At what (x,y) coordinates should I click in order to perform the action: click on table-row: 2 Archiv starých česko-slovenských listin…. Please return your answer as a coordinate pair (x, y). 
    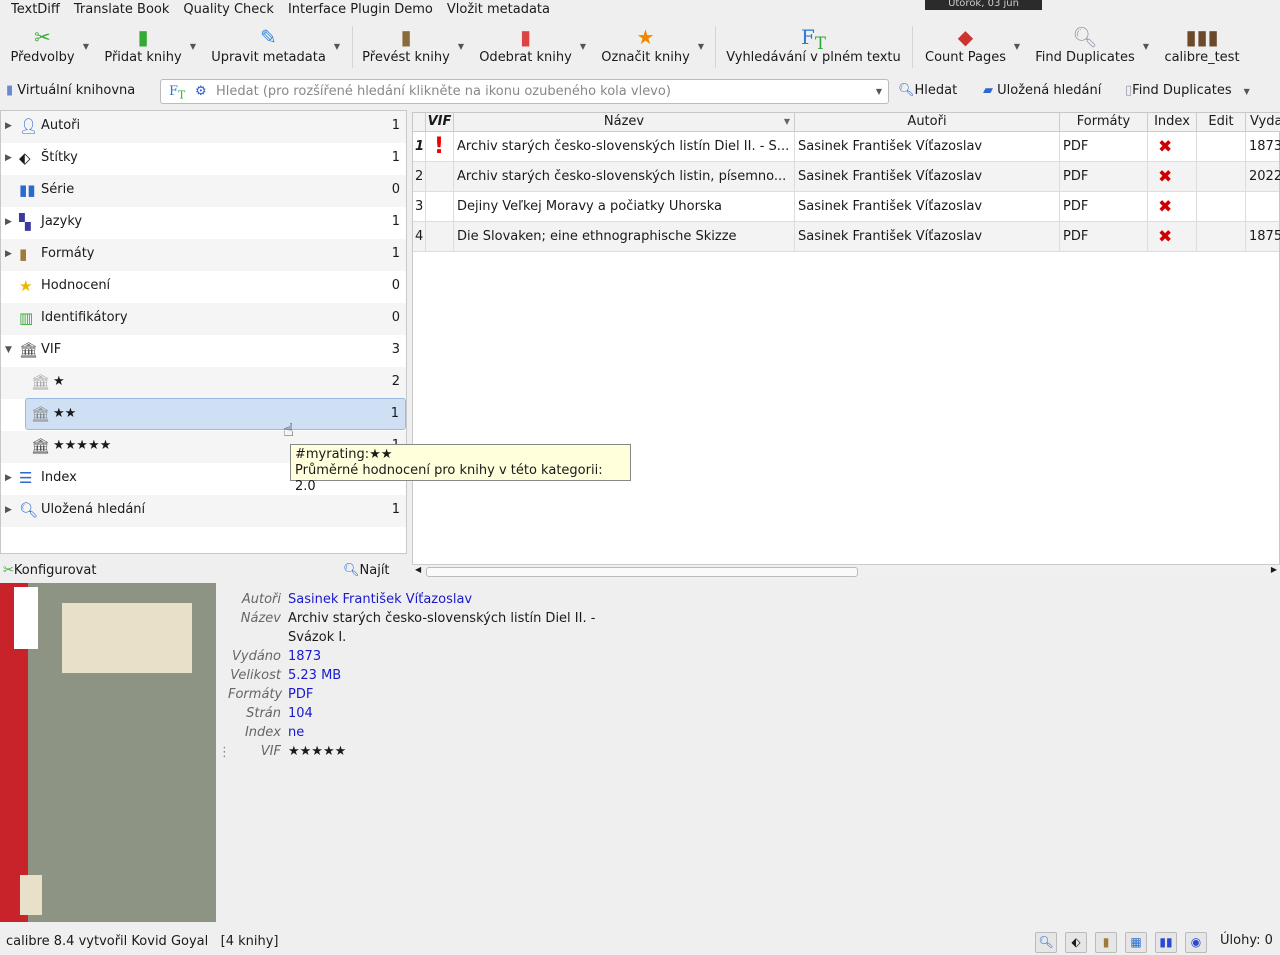
    Looking at the image, I should click on (846, 177).